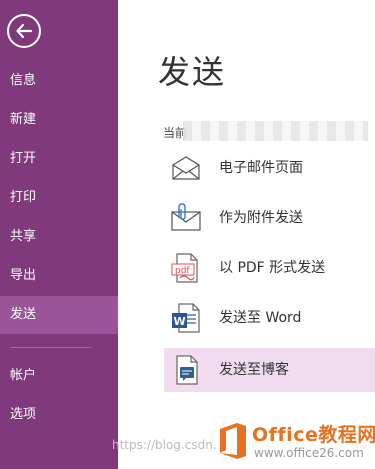 The height and width of the screenshot is (469, 375). I want to click on brand-url: www.office26.com, so click(309, 453).